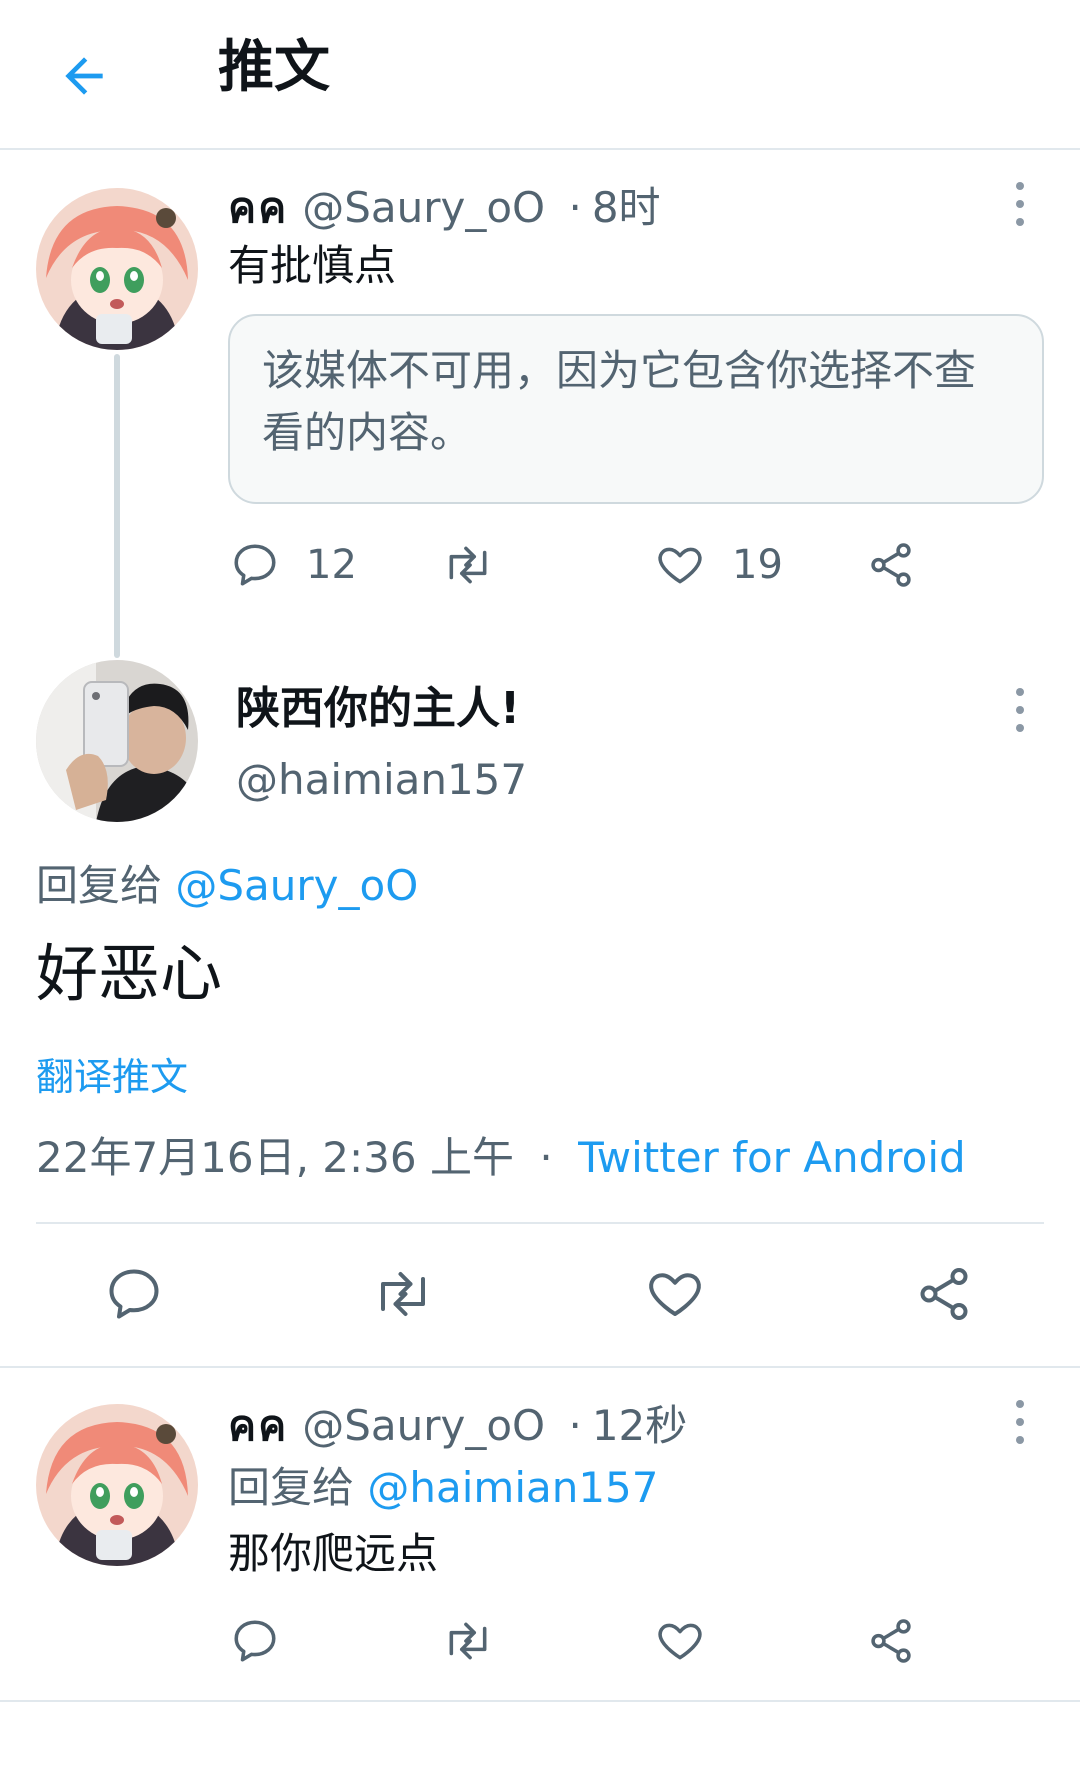  Describe the element at coordinates (112, 1077) in the screenshot. I see `translate-tweet-link: 翻译推文` at that location.